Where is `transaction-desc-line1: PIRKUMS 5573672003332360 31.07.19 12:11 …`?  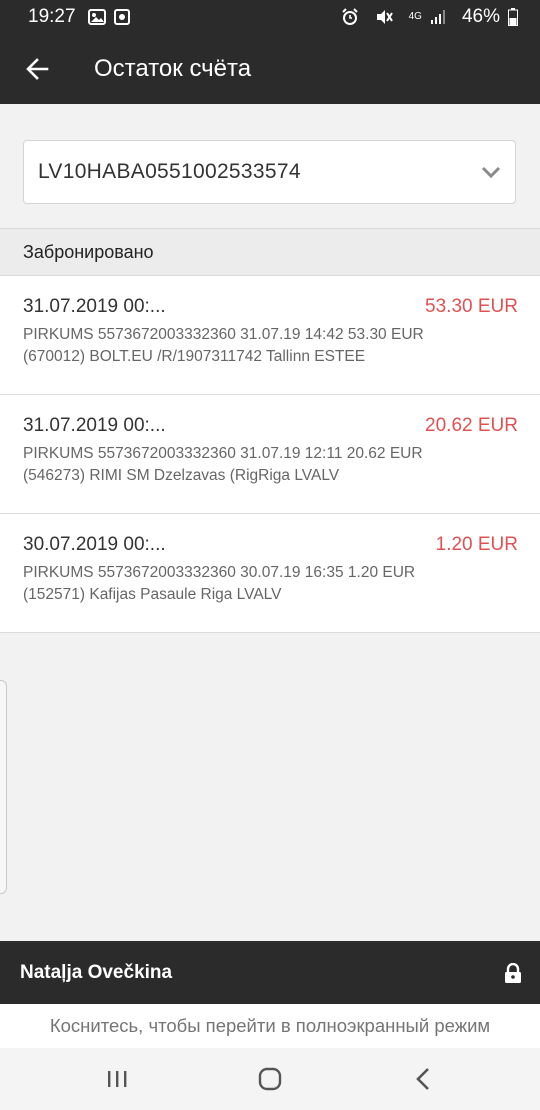 transaction-desc-line1: PIRKUMS 5573672003332360 31.07.19 12:11 … is located at coordinates (223, 453).